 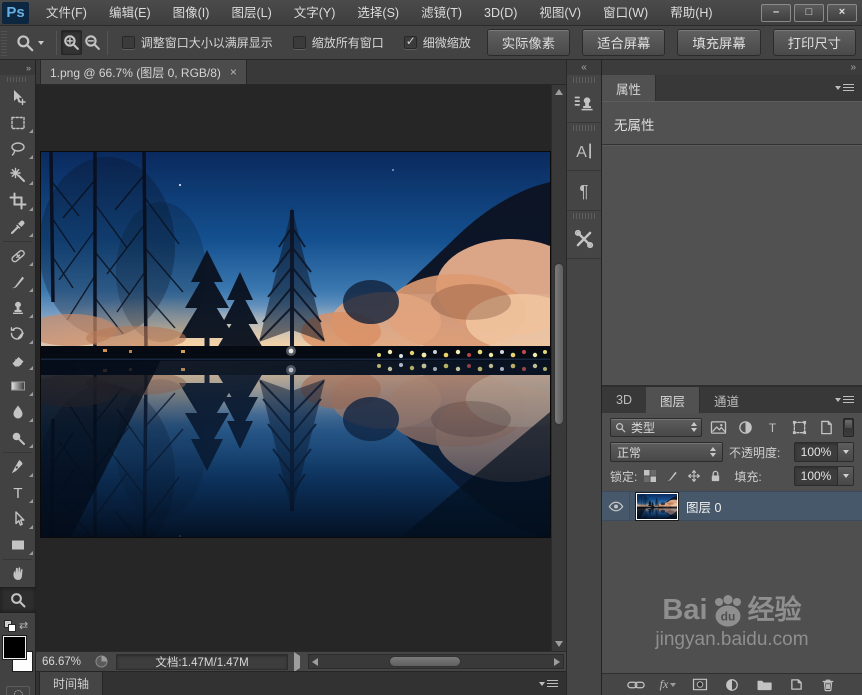 I want to click on vertical-scroll-thumb, so click(x=559, y=344).